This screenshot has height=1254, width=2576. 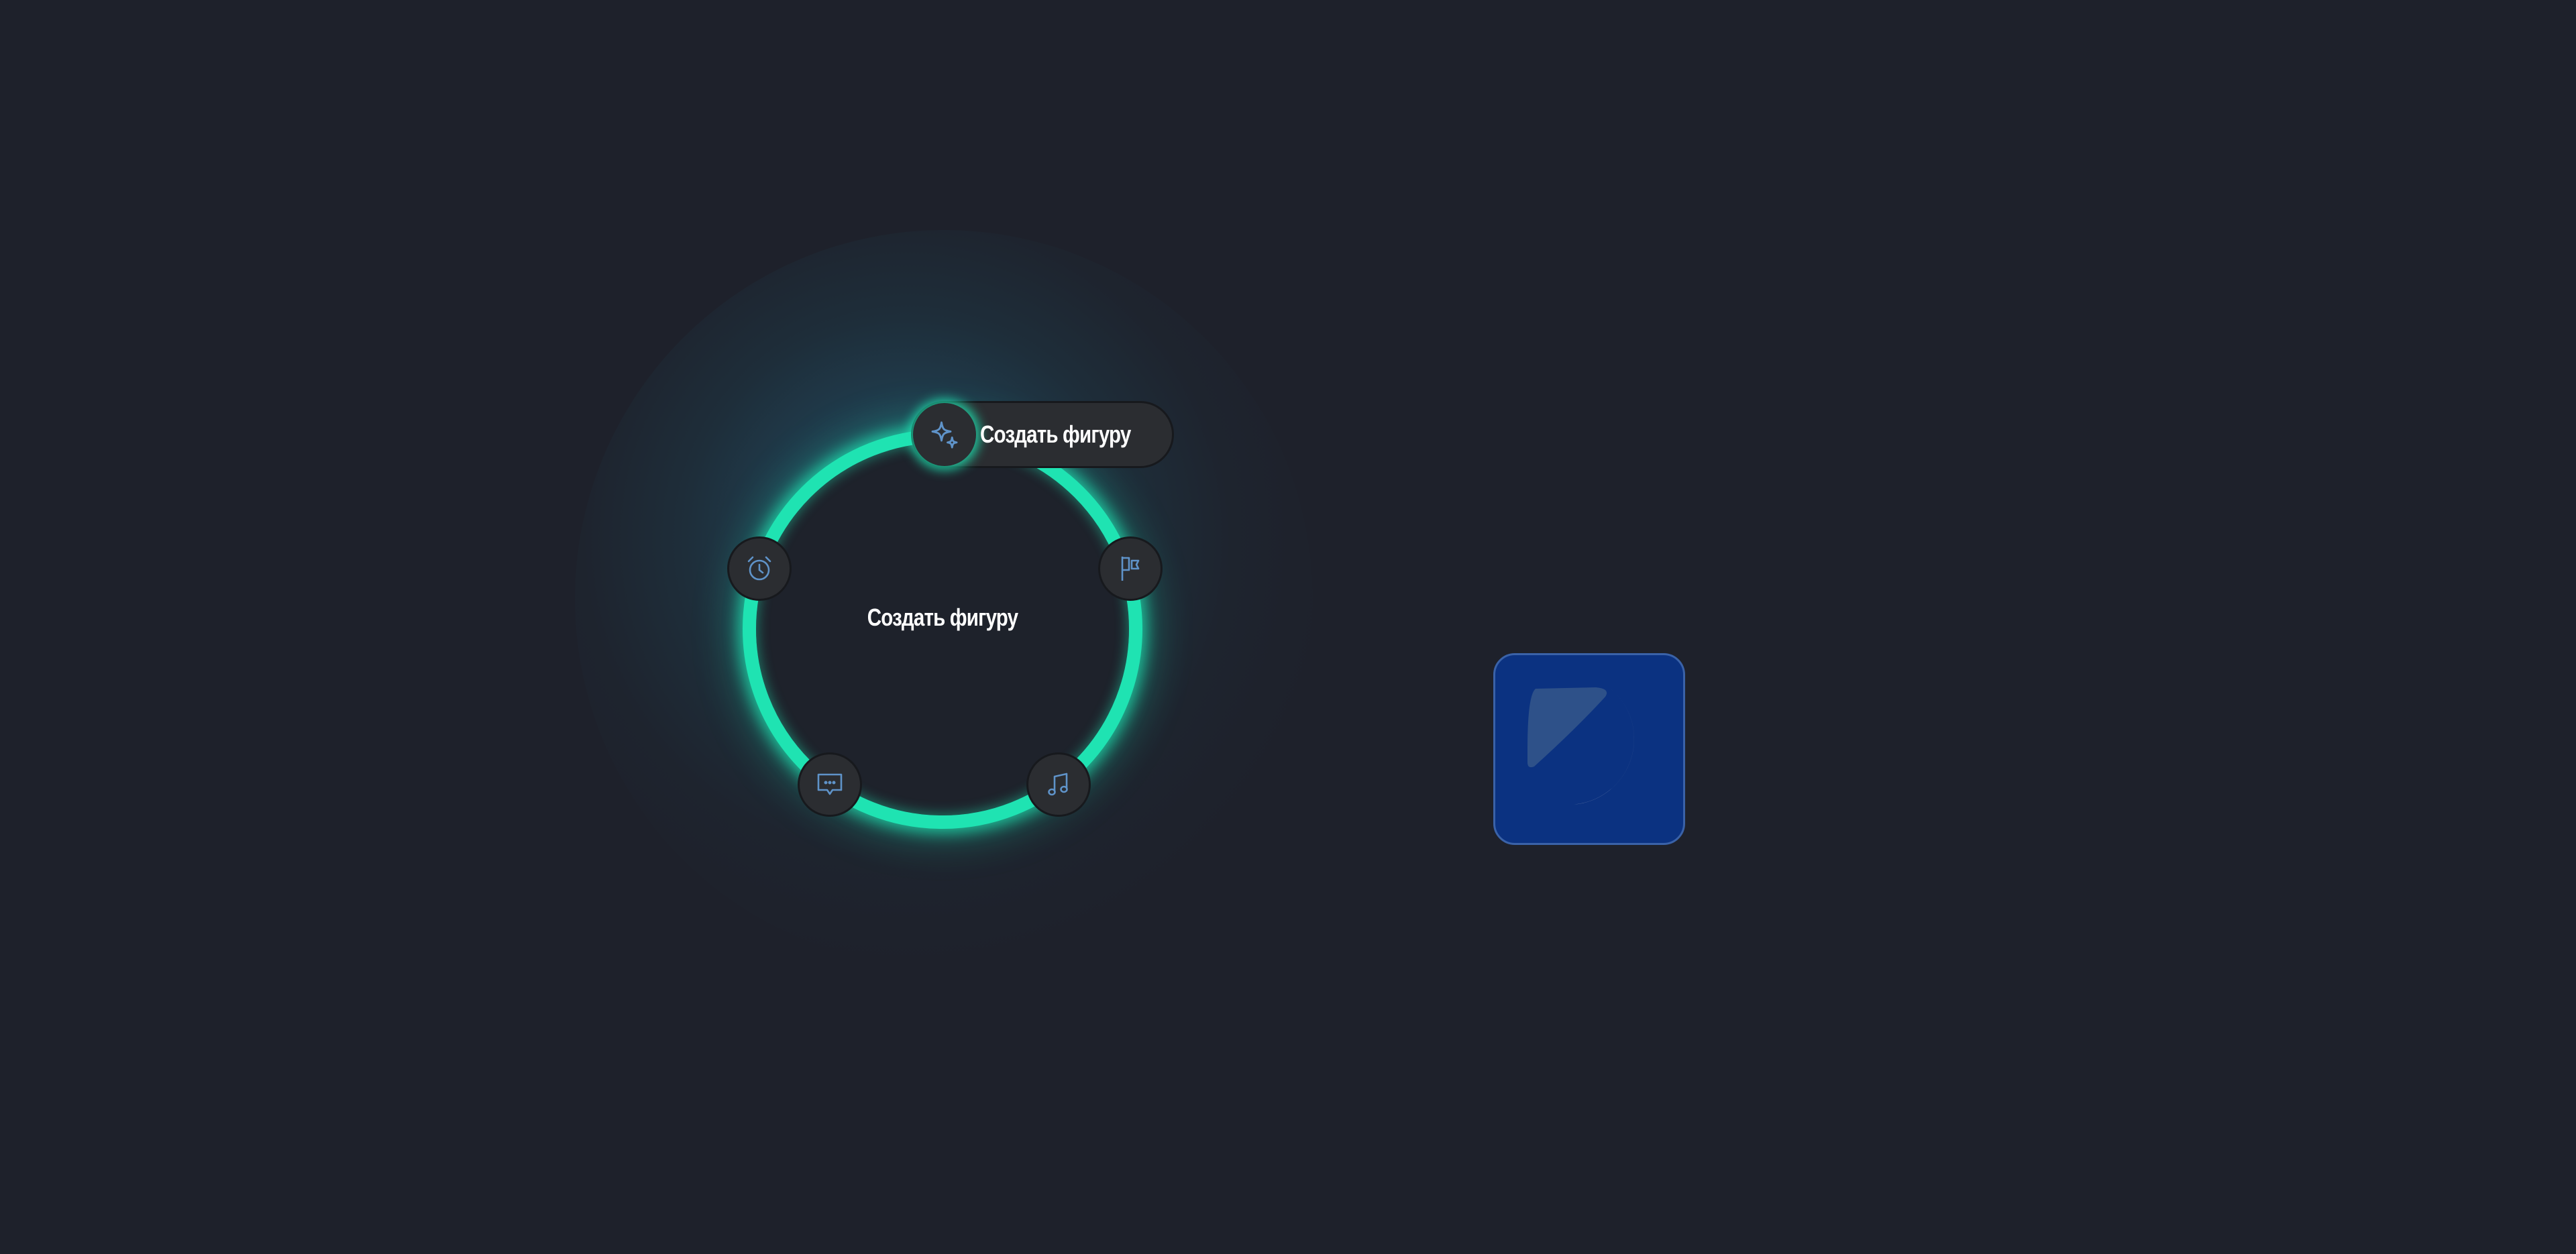 I want to click on flag-icon, so click(x=1130, y=569).